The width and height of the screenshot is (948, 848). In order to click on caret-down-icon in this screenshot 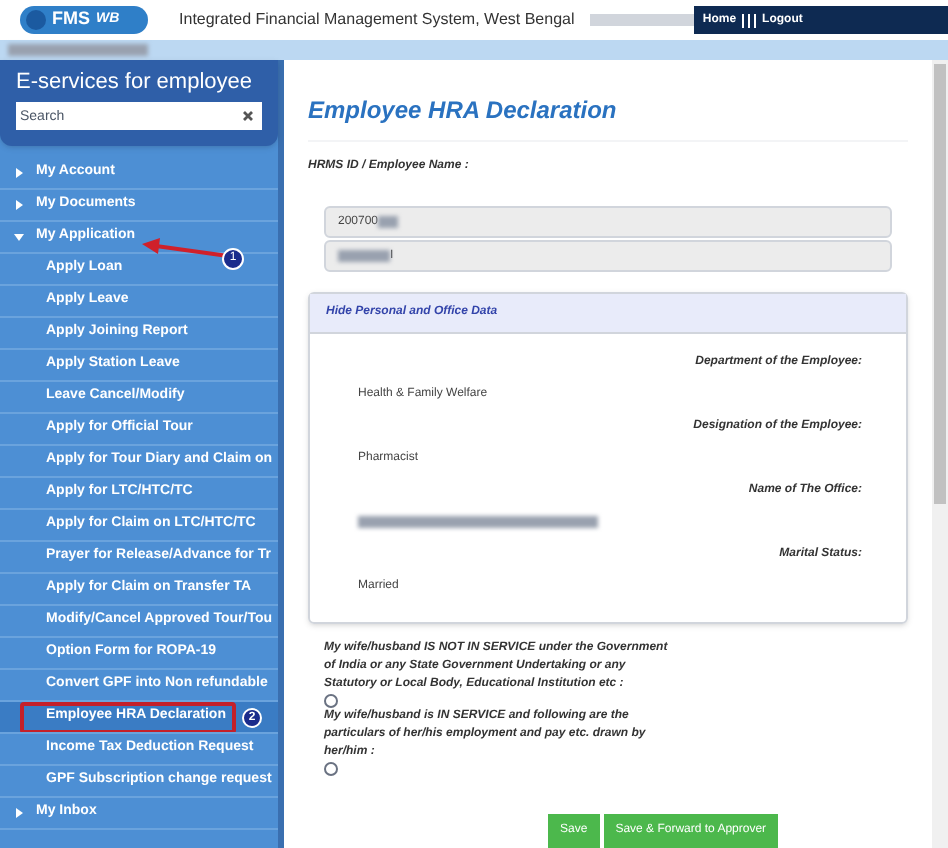, I will do `click(19, 237)`.